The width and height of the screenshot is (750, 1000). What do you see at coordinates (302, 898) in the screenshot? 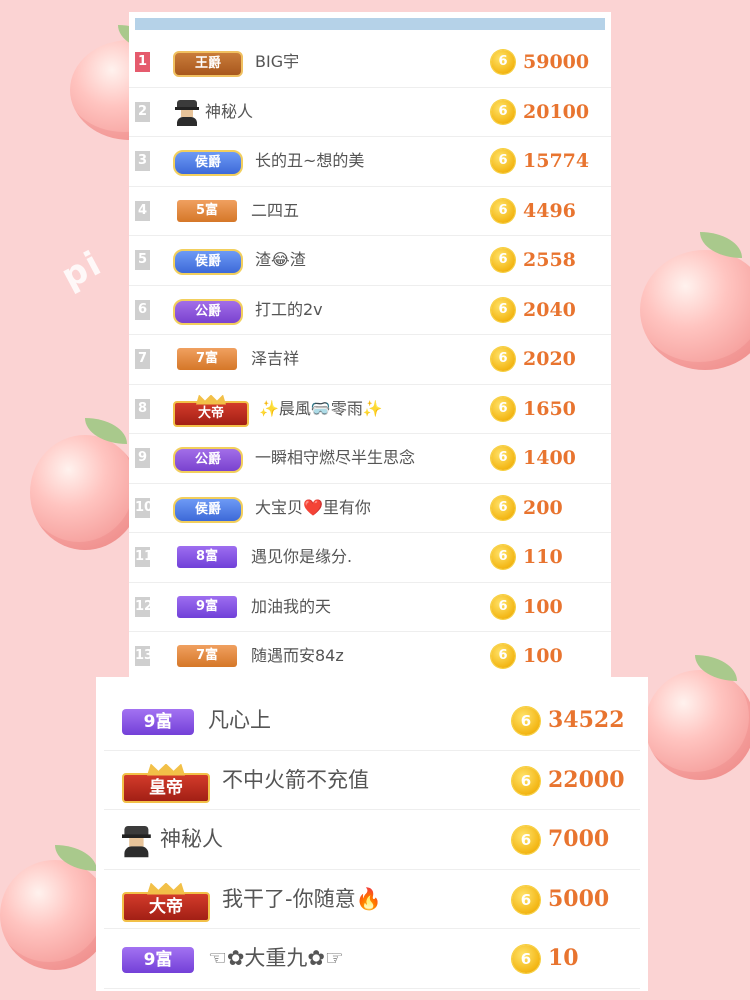
I see `user-name: 我干了-你随意🔥` at bounding box center [302, 898].